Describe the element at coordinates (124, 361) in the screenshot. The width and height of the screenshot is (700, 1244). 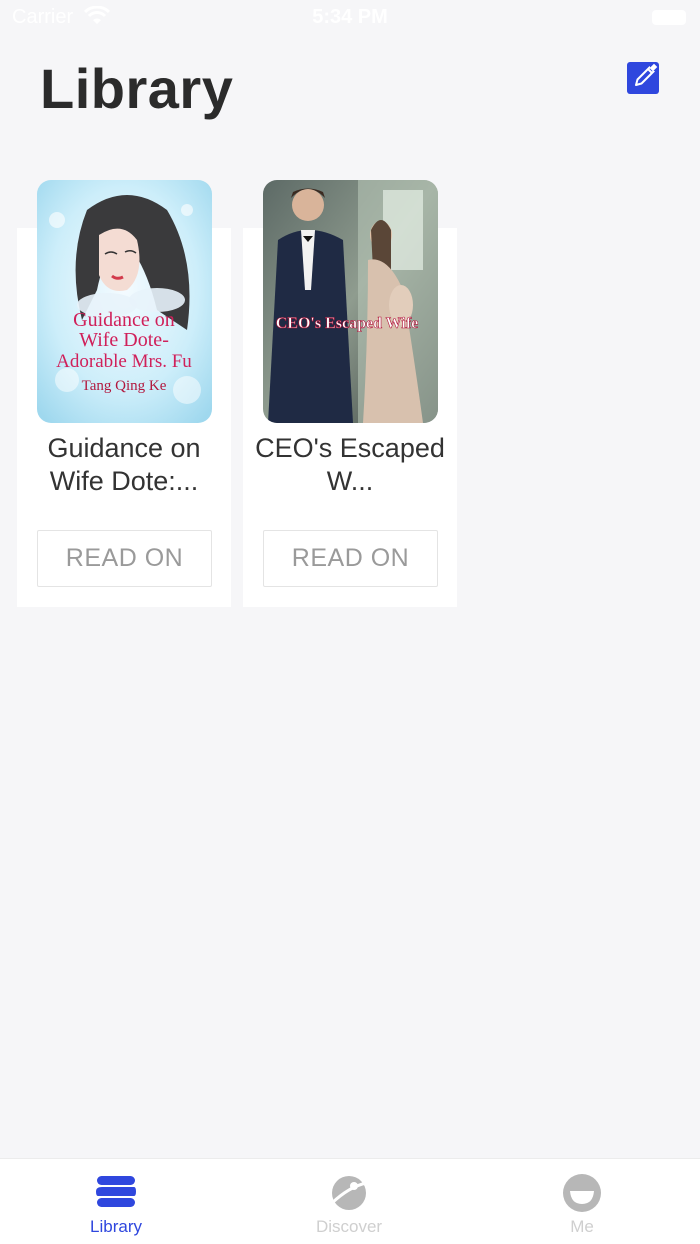
I see `cover-text-line: Adorable Mrs. Fu` at that location.